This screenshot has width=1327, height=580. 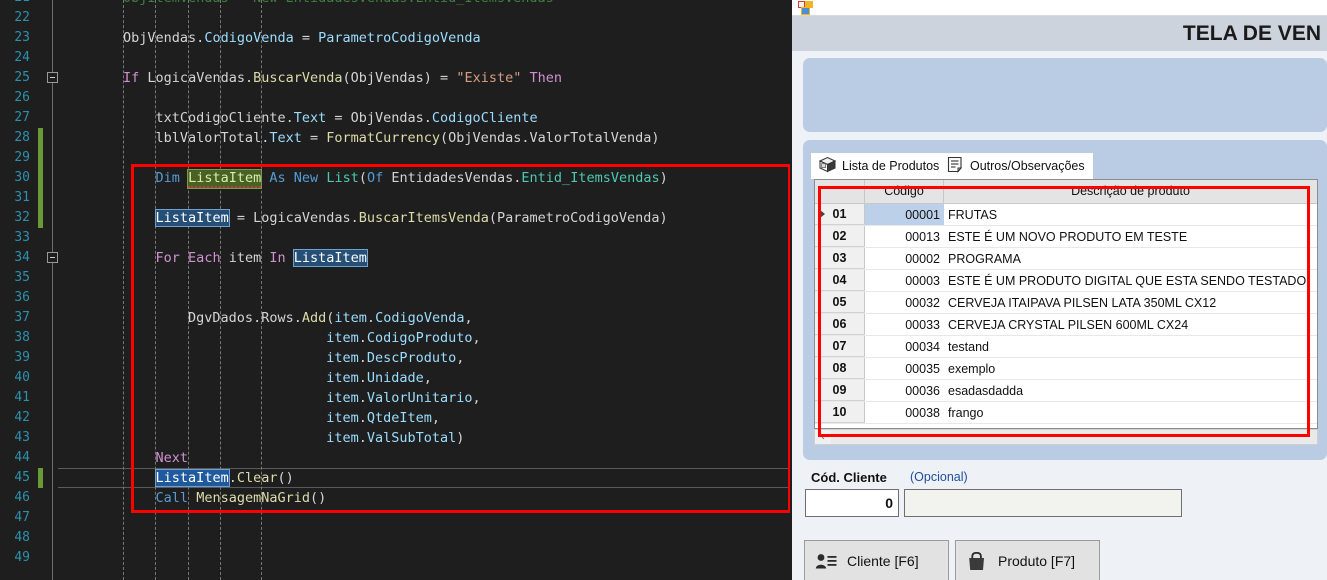 What do you see at coordinates (1058, 33) in the screenshot?
I see `form-titlebar: TELA DE VEN` at bounding box center [1058, 33].